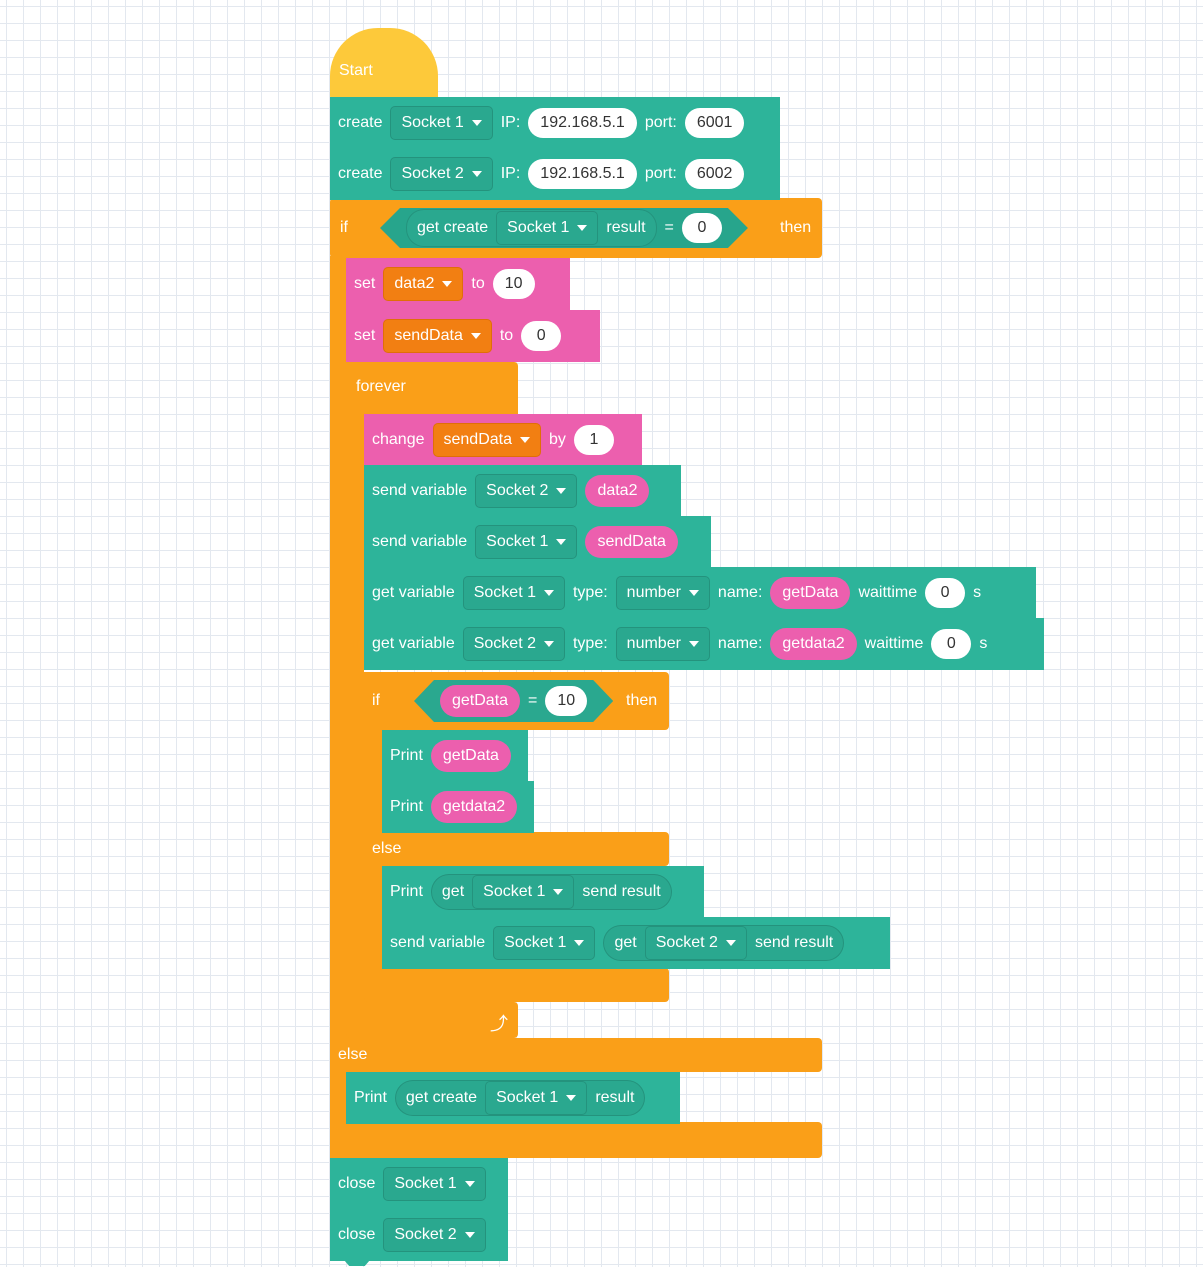 The width and height of the screenshot is (1203, 1267). What do you see at coordinates (360, 173) in the screenshot?
I see `create-label: create` at bounding box center [360, 173].